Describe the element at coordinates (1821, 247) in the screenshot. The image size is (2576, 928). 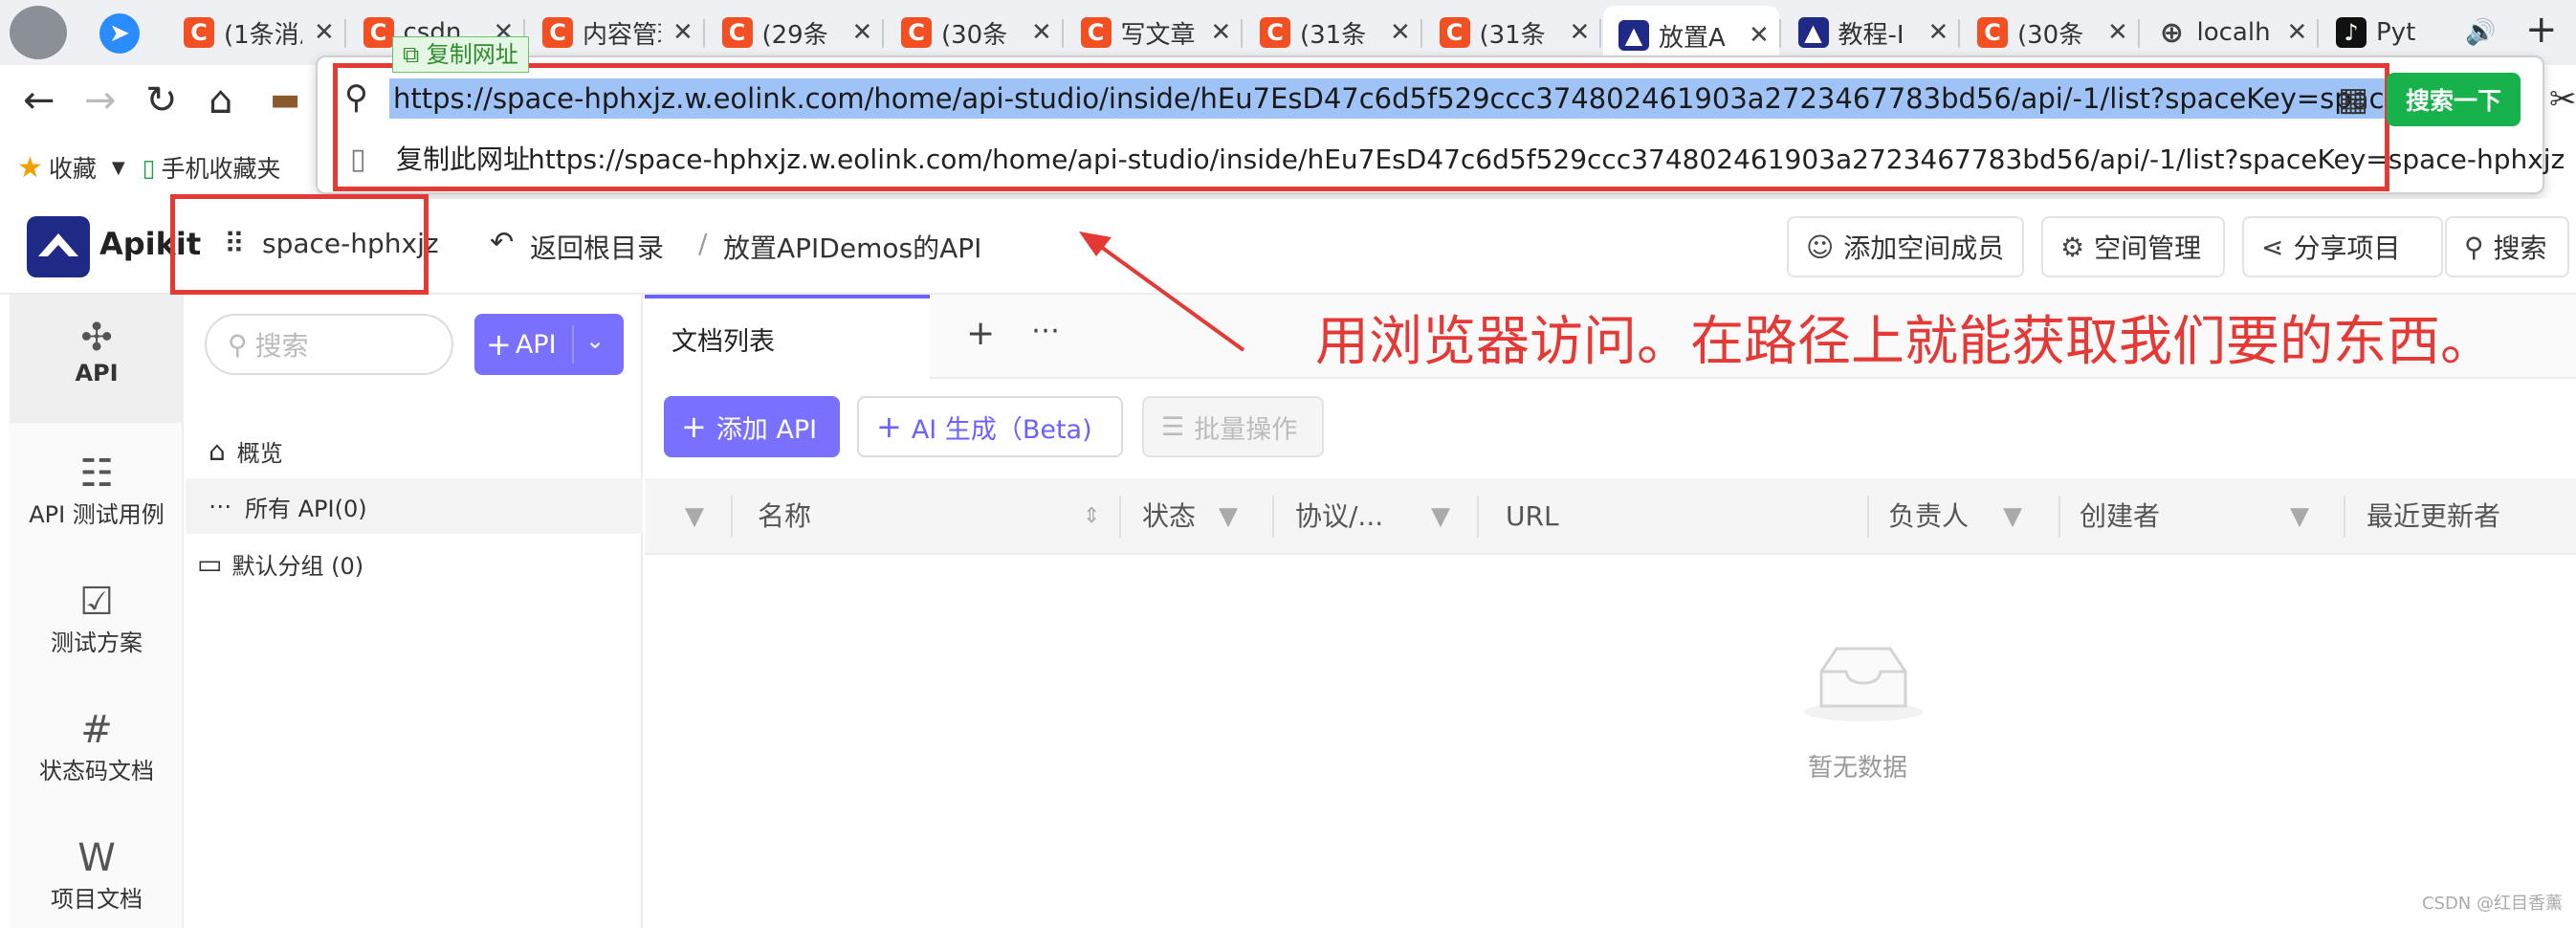
I see `add-user-icon: ☺` at that location.